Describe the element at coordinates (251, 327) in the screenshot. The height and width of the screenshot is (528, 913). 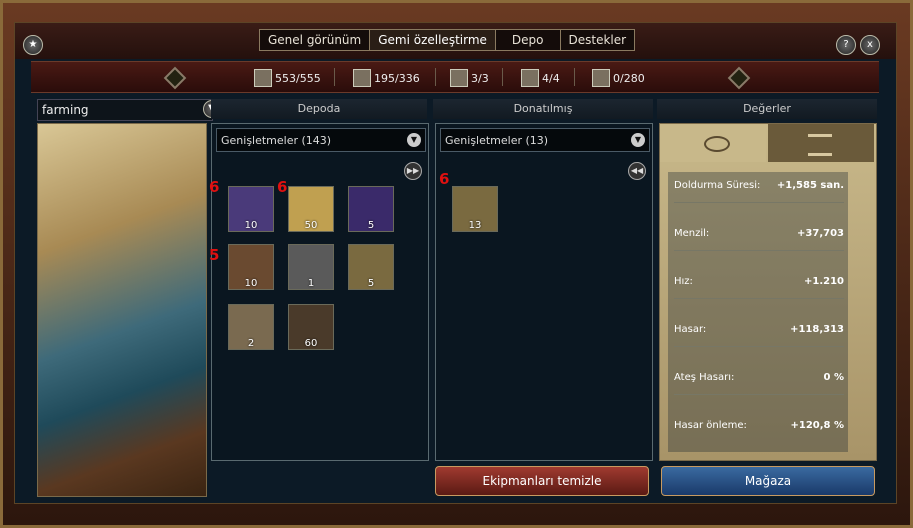
I see `storage-item: 2` at that location.